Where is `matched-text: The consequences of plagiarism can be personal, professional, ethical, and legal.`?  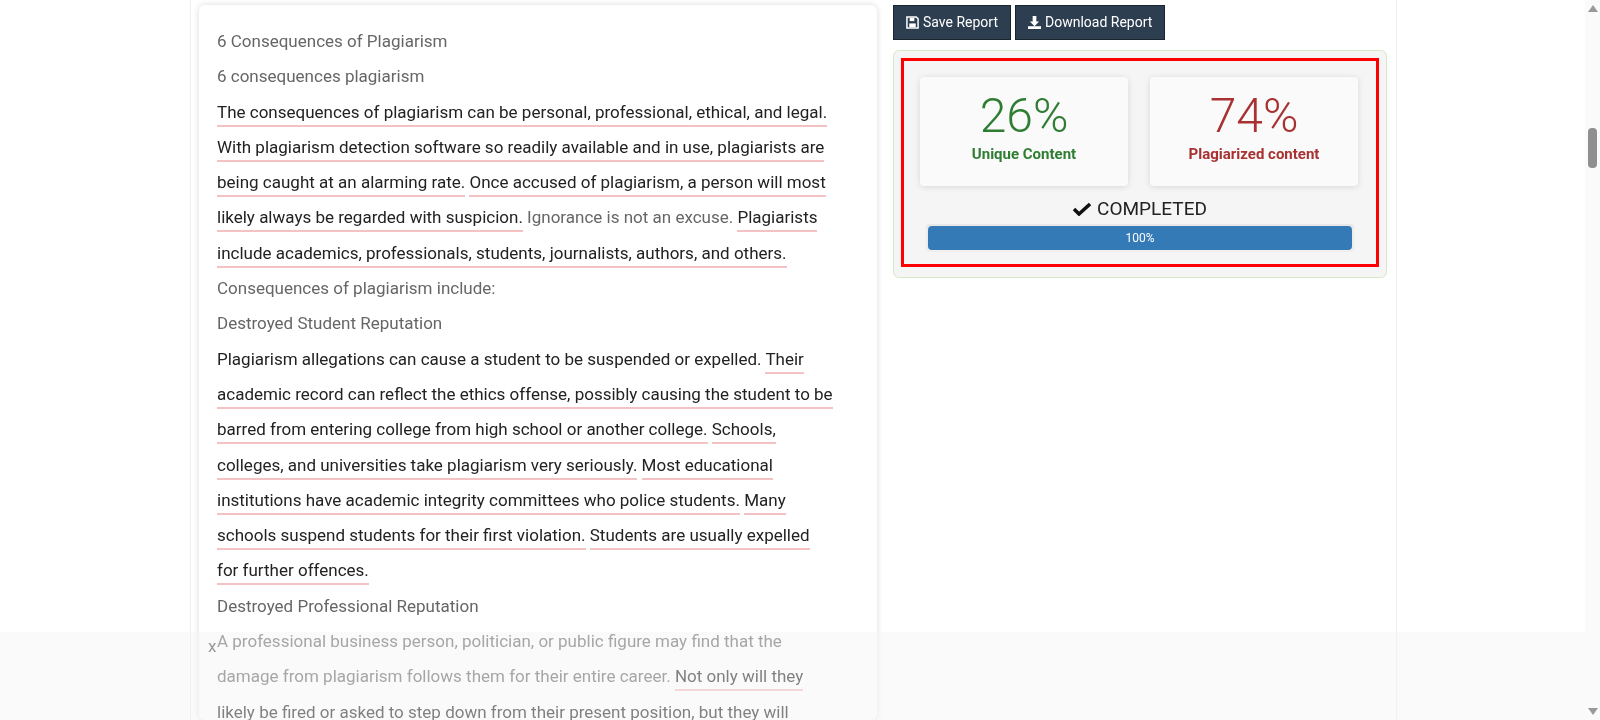 matched-text: The consequences of plagiarism can be personal, professional, ethical, and legal. is located at coordinates (522, 114).